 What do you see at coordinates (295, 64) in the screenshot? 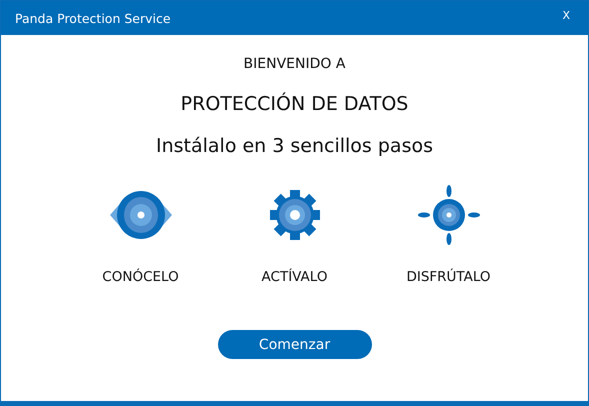
I see `welcome-heading: BIENVENIDO A` at bounding box center [295, 64].